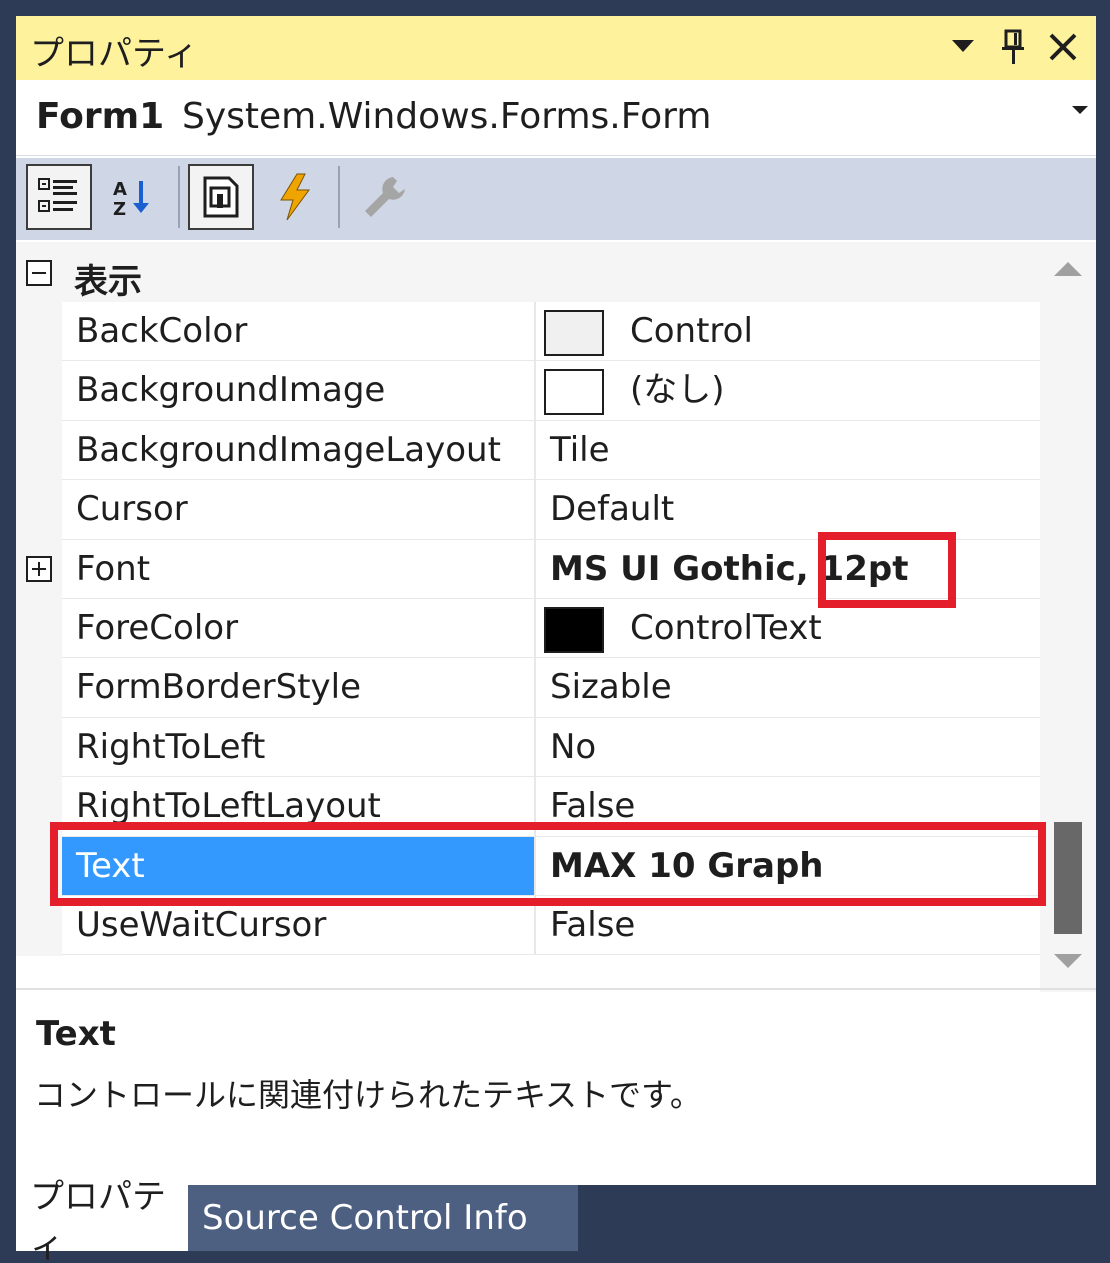 This screenshot has height=1263, width=1110. I want to click on property-name: BackColor, so click(299, 331).